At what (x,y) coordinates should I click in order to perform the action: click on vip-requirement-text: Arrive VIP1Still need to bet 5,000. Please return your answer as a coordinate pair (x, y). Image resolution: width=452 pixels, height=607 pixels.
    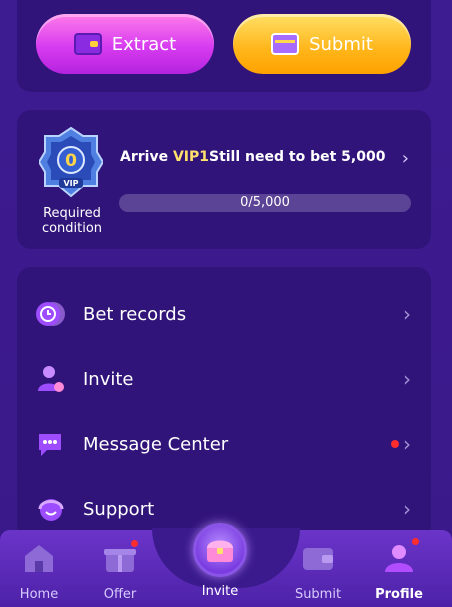
    Looking at the image, I should click on (252, 157).